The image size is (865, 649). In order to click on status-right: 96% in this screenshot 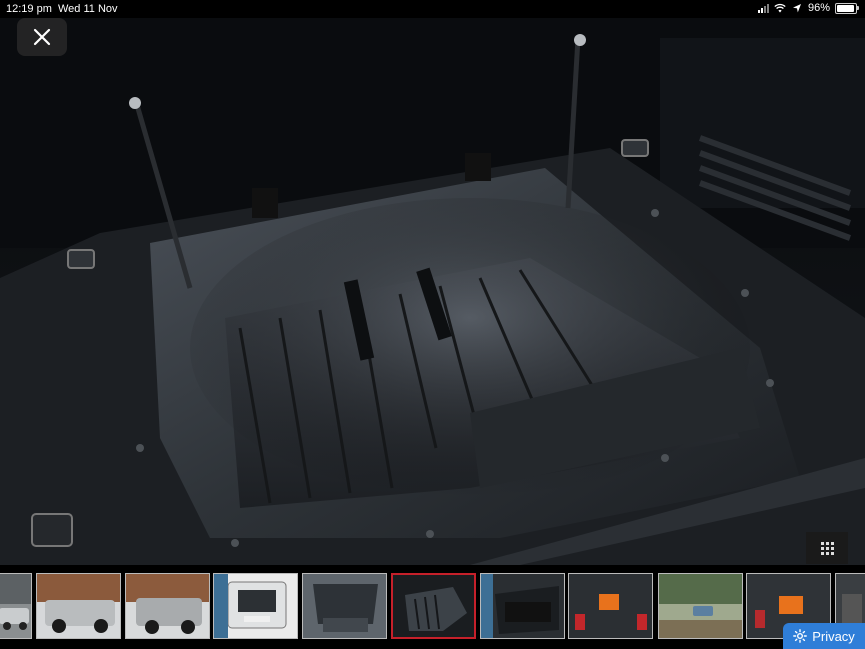, I will do `click(808, 8)`.